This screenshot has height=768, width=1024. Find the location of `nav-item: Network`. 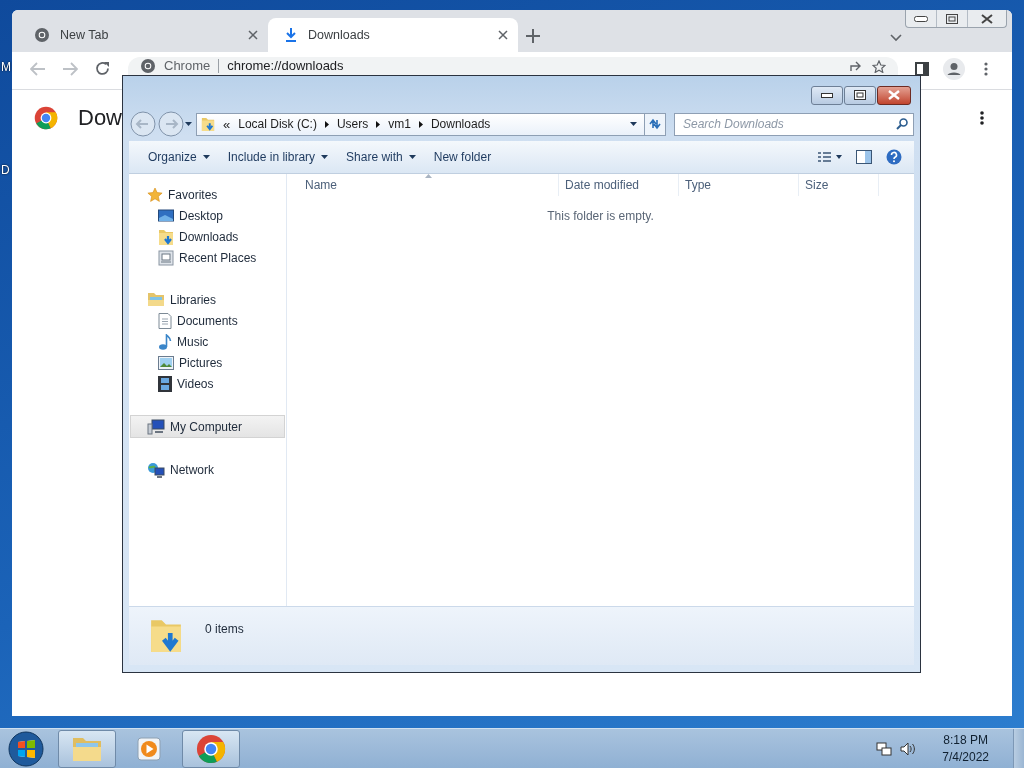

nav-item: Network is located at coordinates (207, 469).